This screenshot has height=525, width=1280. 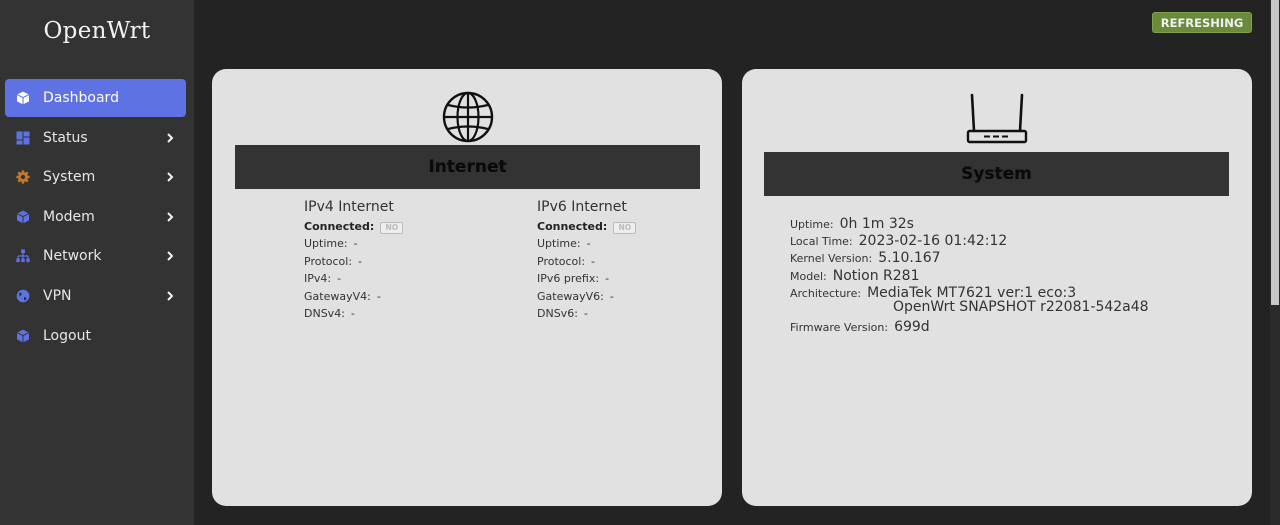 I want to click on uptime-label: Uptime:, so click(x=812, y=224).